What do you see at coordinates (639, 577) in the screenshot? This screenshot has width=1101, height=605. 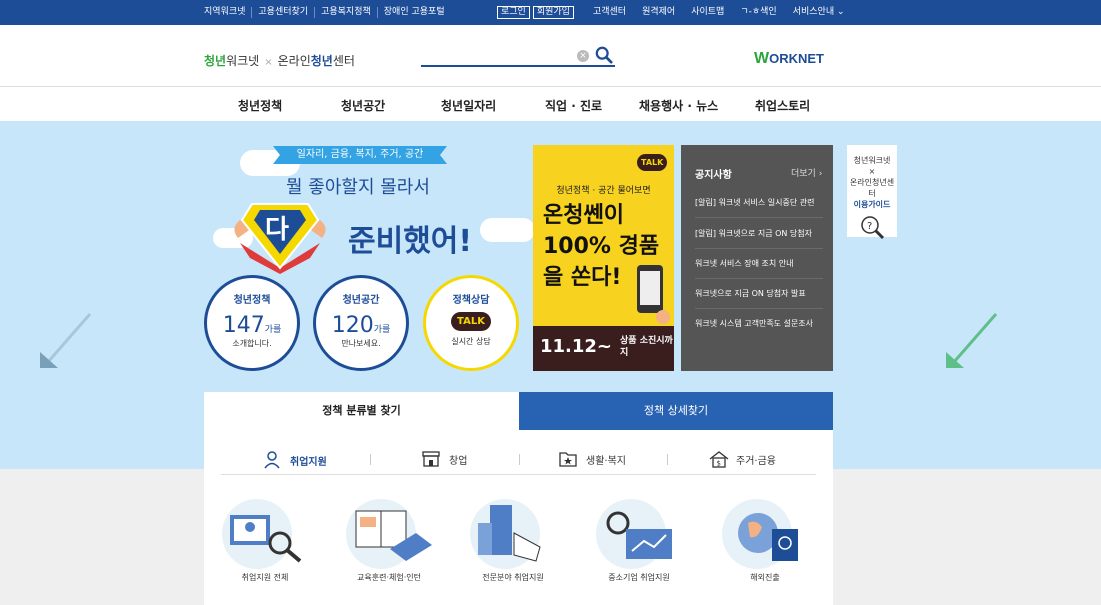 I see `item-label: 중소기업 취업지원` at bounding box center [639, 577].